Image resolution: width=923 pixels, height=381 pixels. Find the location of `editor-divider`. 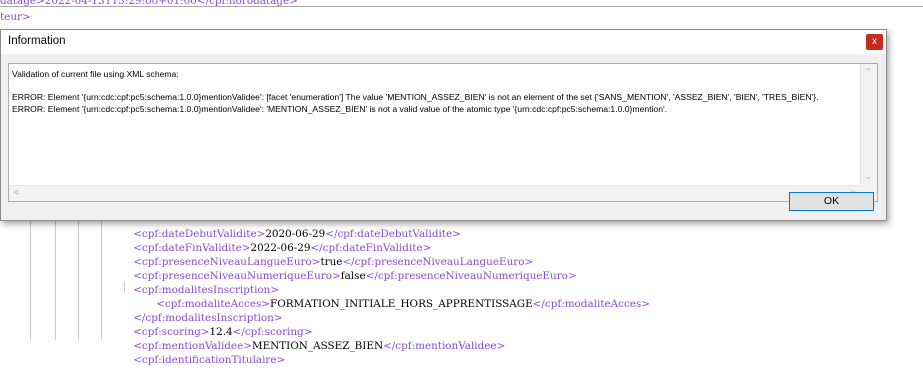

editor-divider is located at coordinates (461, 6).